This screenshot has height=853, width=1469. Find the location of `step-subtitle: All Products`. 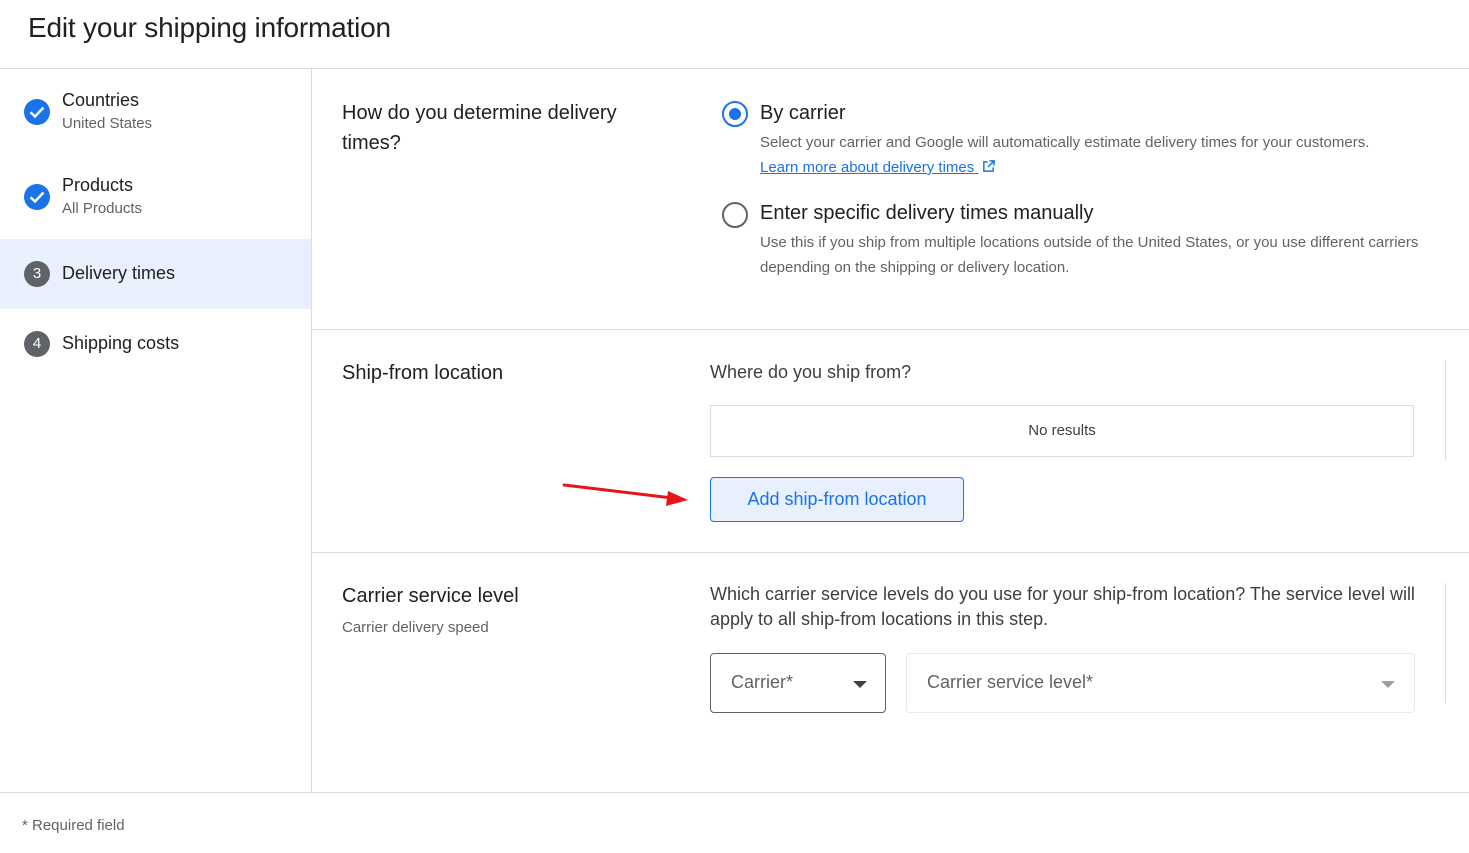

step-subtitle: All Products is located at coordinates (102, 208).